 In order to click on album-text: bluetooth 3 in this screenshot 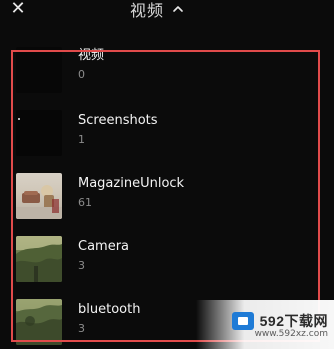, I will do `click(109, 325)`.